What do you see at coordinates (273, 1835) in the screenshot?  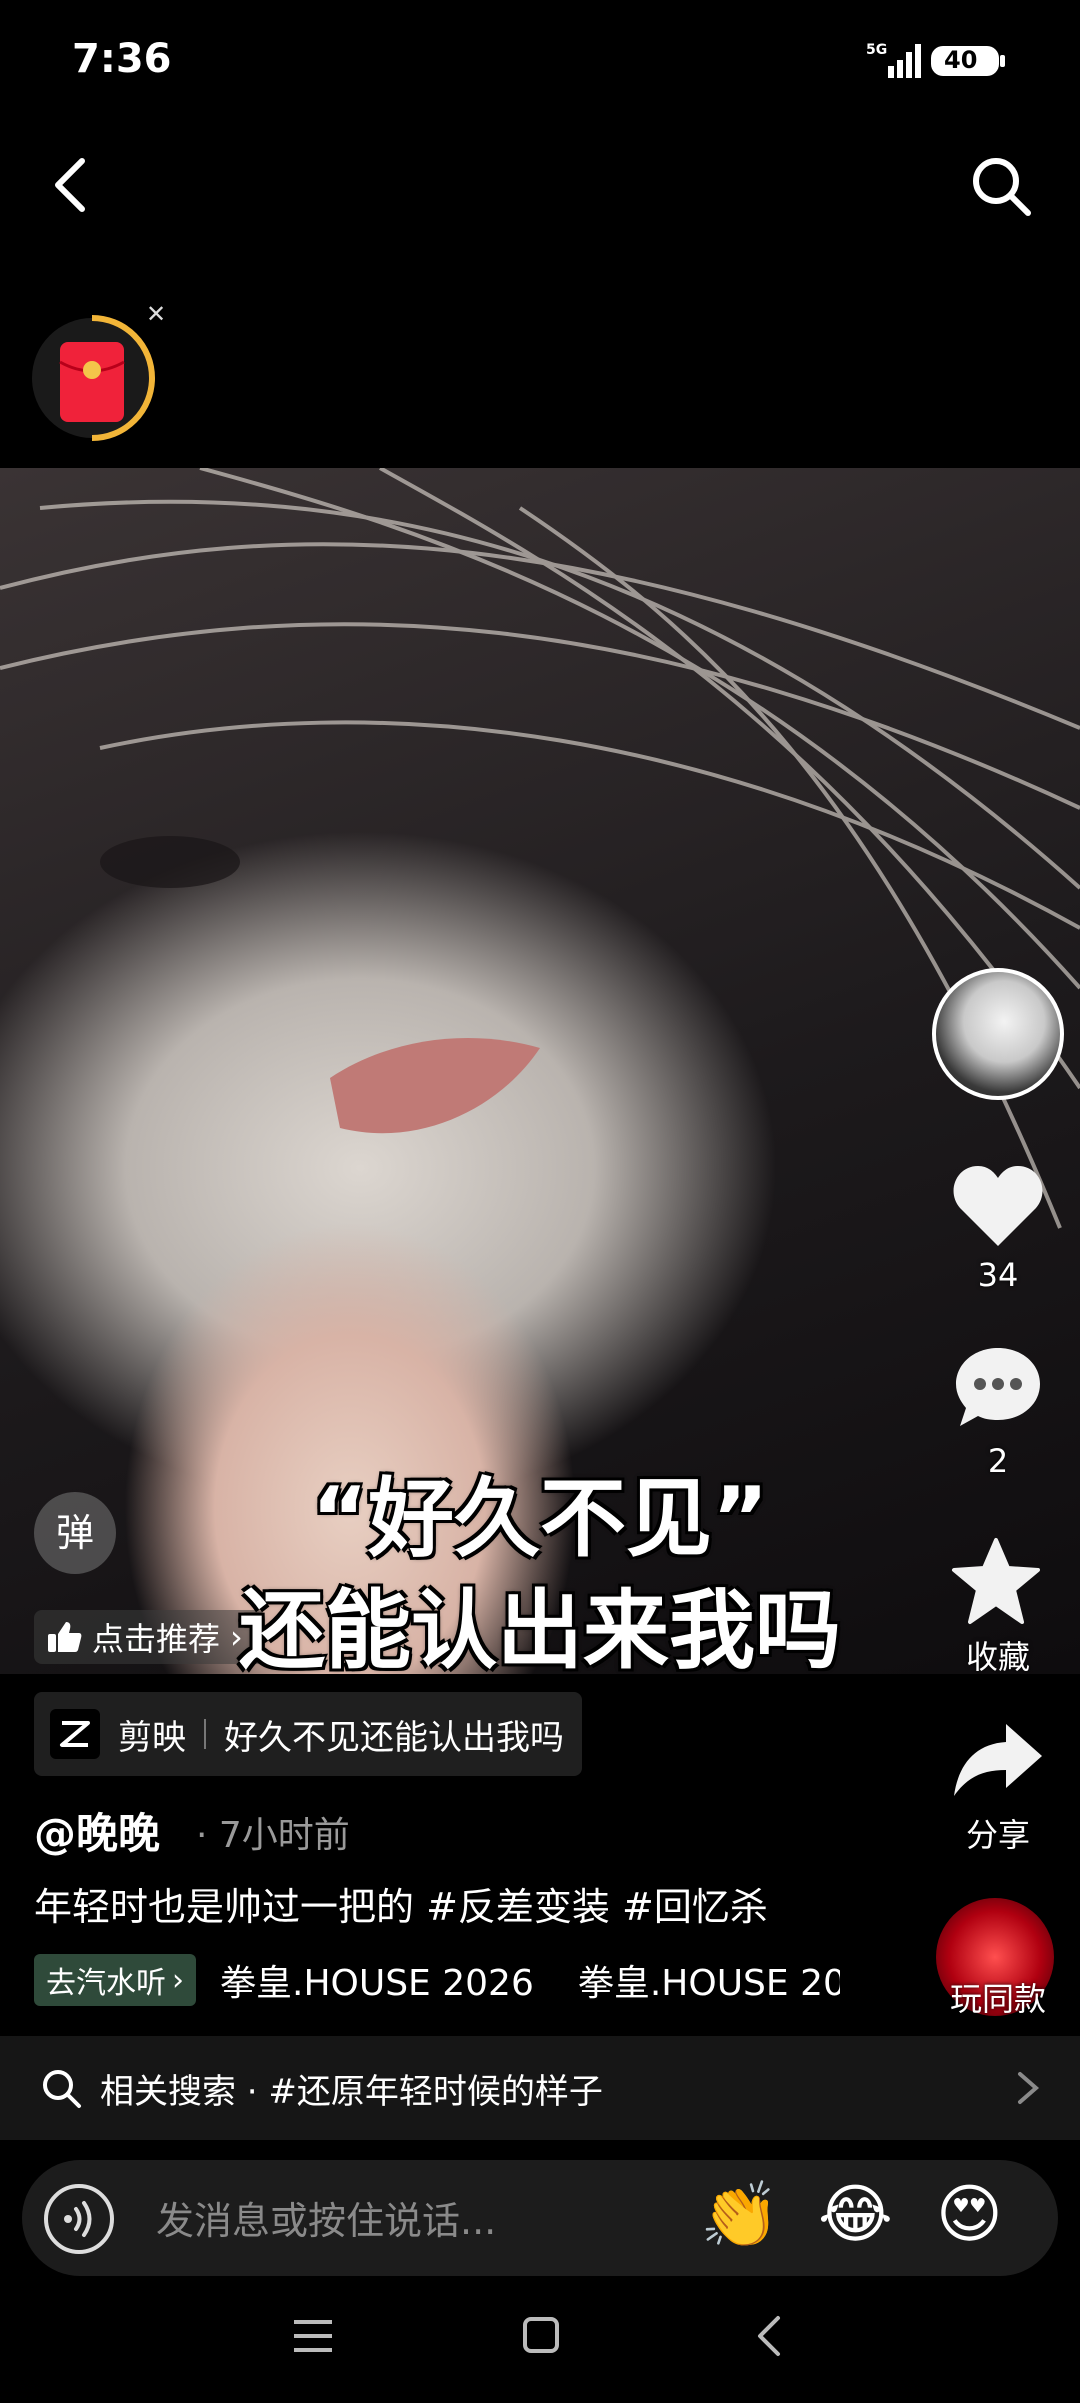 I see `post-time: · 7小时前` at bounding box center [273, 1835].